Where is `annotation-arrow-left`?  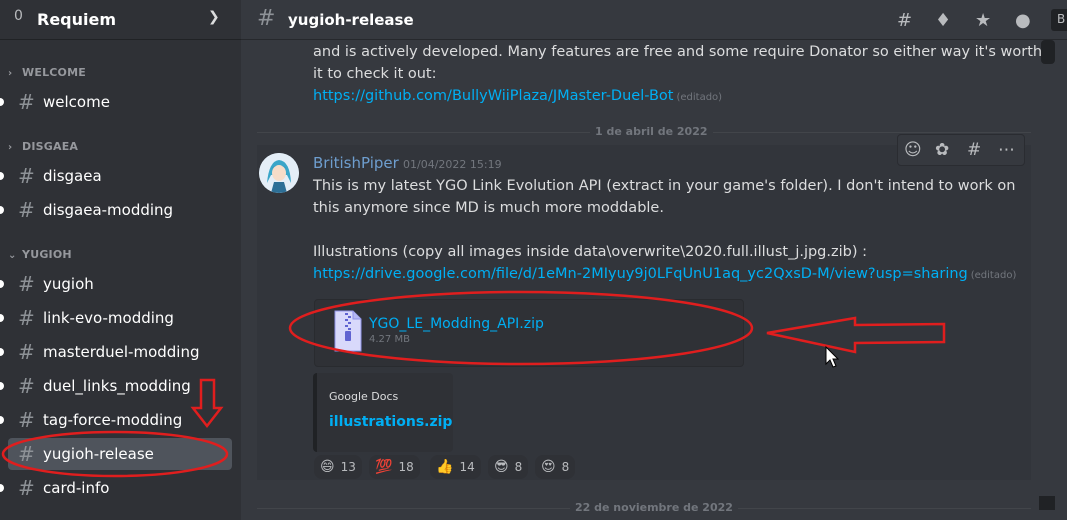
annotation-arrow-left is located at coordinates (856, 335).